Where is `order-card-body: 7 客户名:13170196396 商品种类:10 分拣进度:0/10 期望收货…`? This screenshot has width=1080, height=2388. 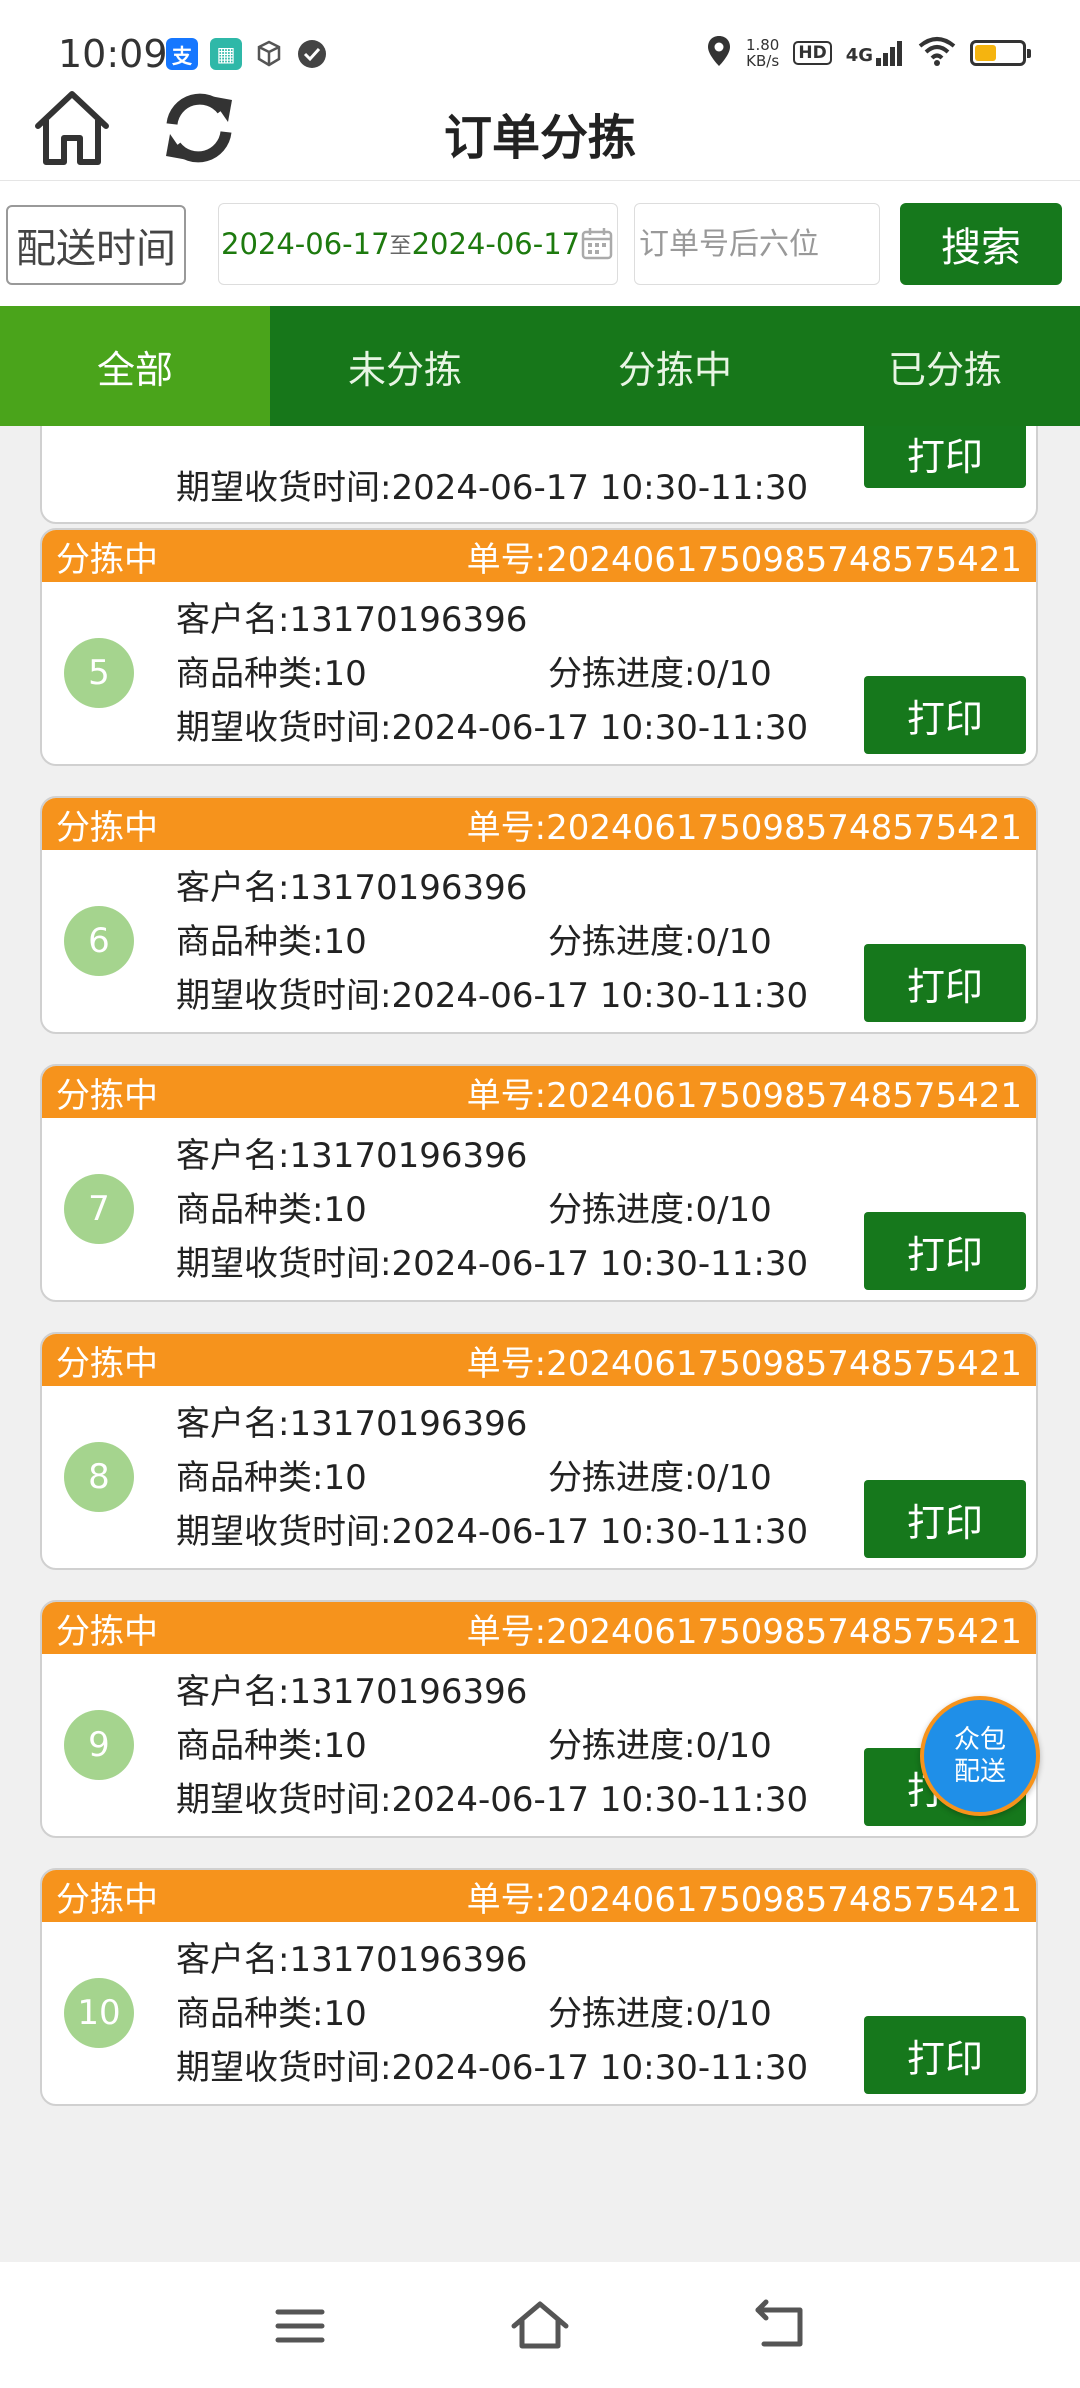 order-card-body: 7 客户名:13170196396 商品种类:10 分拣进度:0/10 期望收货… is located at coordinates (539, 1209).